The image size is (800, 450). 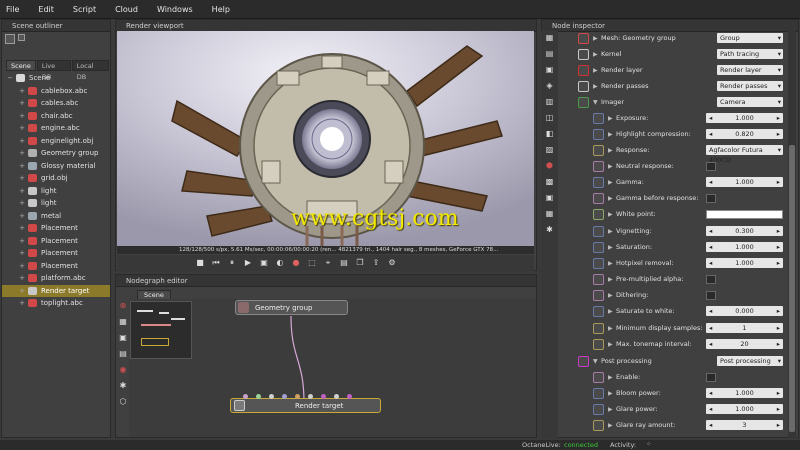 What do you see at coordinates (175, 9) in the screenshot?
I see `menu-windows: Windows` at bounding box center [175, 9].